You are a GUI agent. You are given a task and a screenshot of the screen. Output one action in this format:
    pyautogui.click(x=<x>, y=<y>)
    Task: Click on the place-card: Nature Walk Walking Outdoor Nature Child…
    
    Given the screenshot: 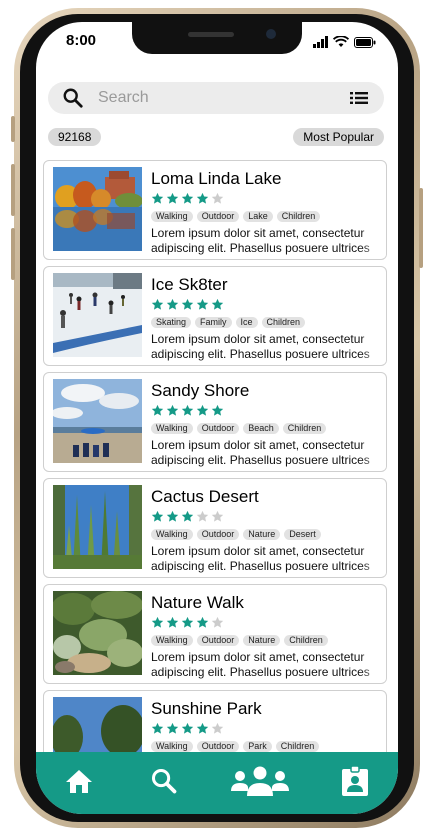 What is the action you would take?
    pyautogui.click(x=215, y=634)
    